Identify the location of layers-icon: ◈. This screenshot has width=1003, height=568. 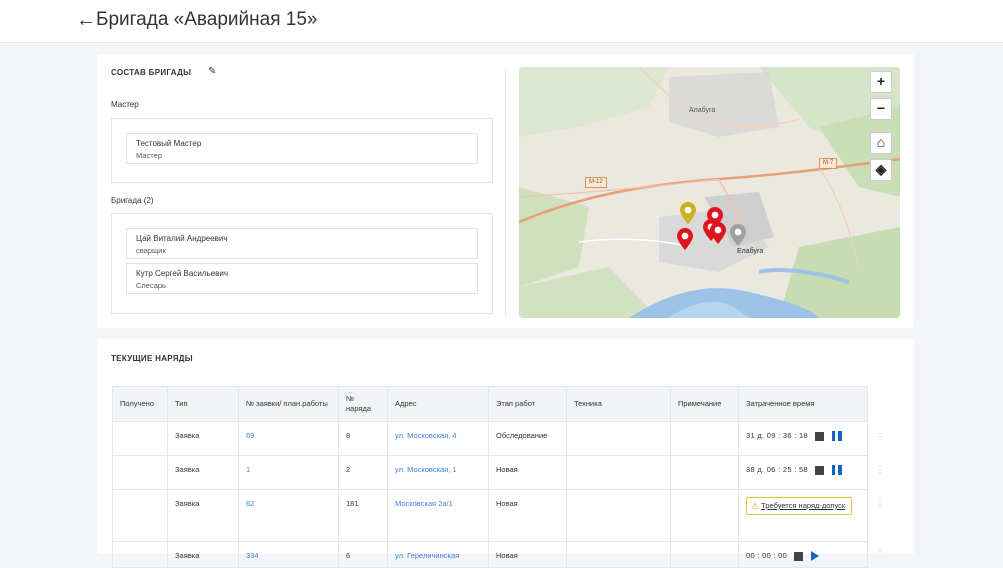
(881, 170).